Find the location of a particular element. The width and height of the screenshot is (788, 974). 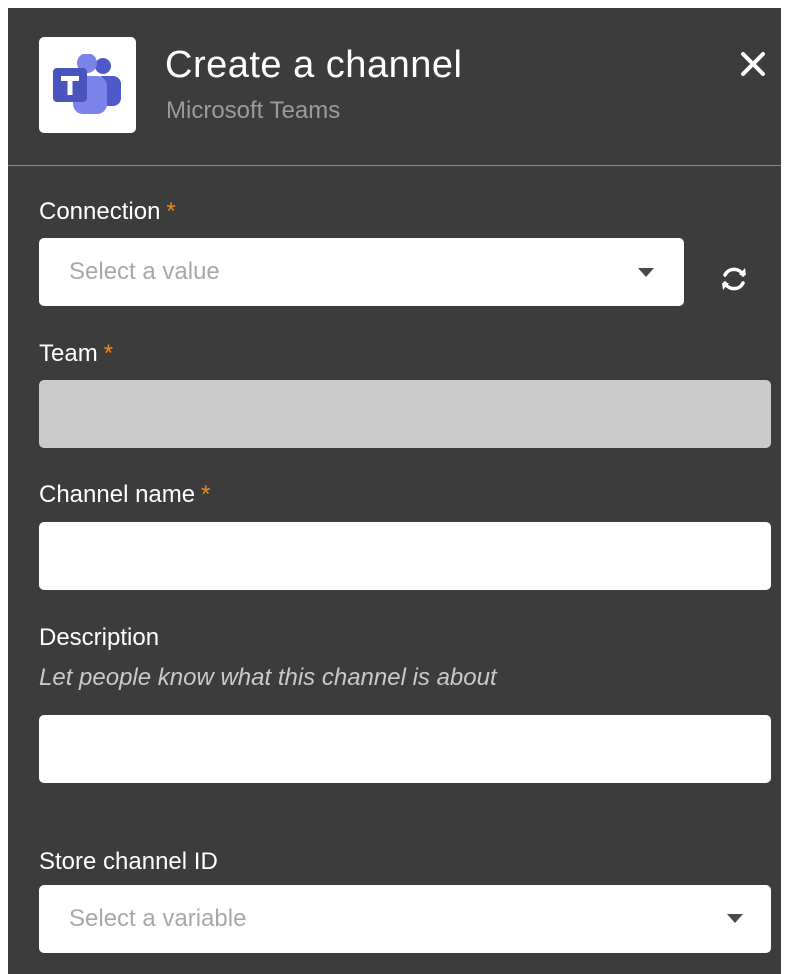

store-channel-id-select: Select a variable is located at coordinates (405, 919).